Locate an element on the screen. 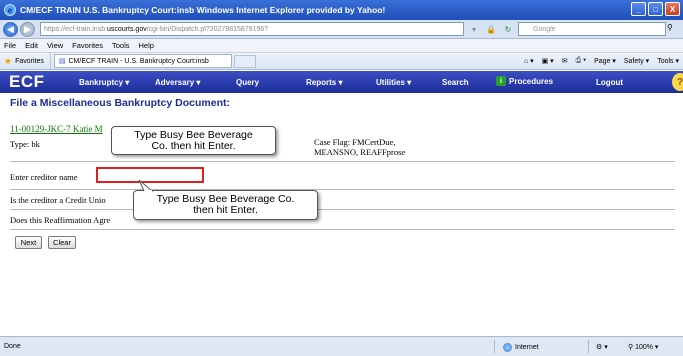 Image resolution: width=683 pixels, height=356 pixels. status-text: Done is located at coordinates (12, 346).